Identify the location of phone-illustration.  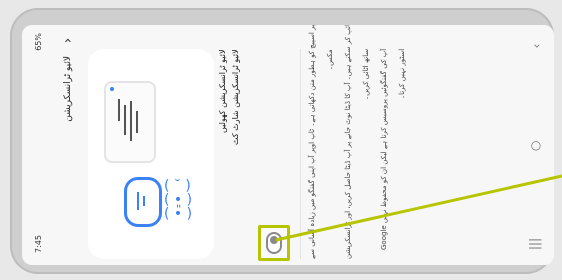
(130, 122).